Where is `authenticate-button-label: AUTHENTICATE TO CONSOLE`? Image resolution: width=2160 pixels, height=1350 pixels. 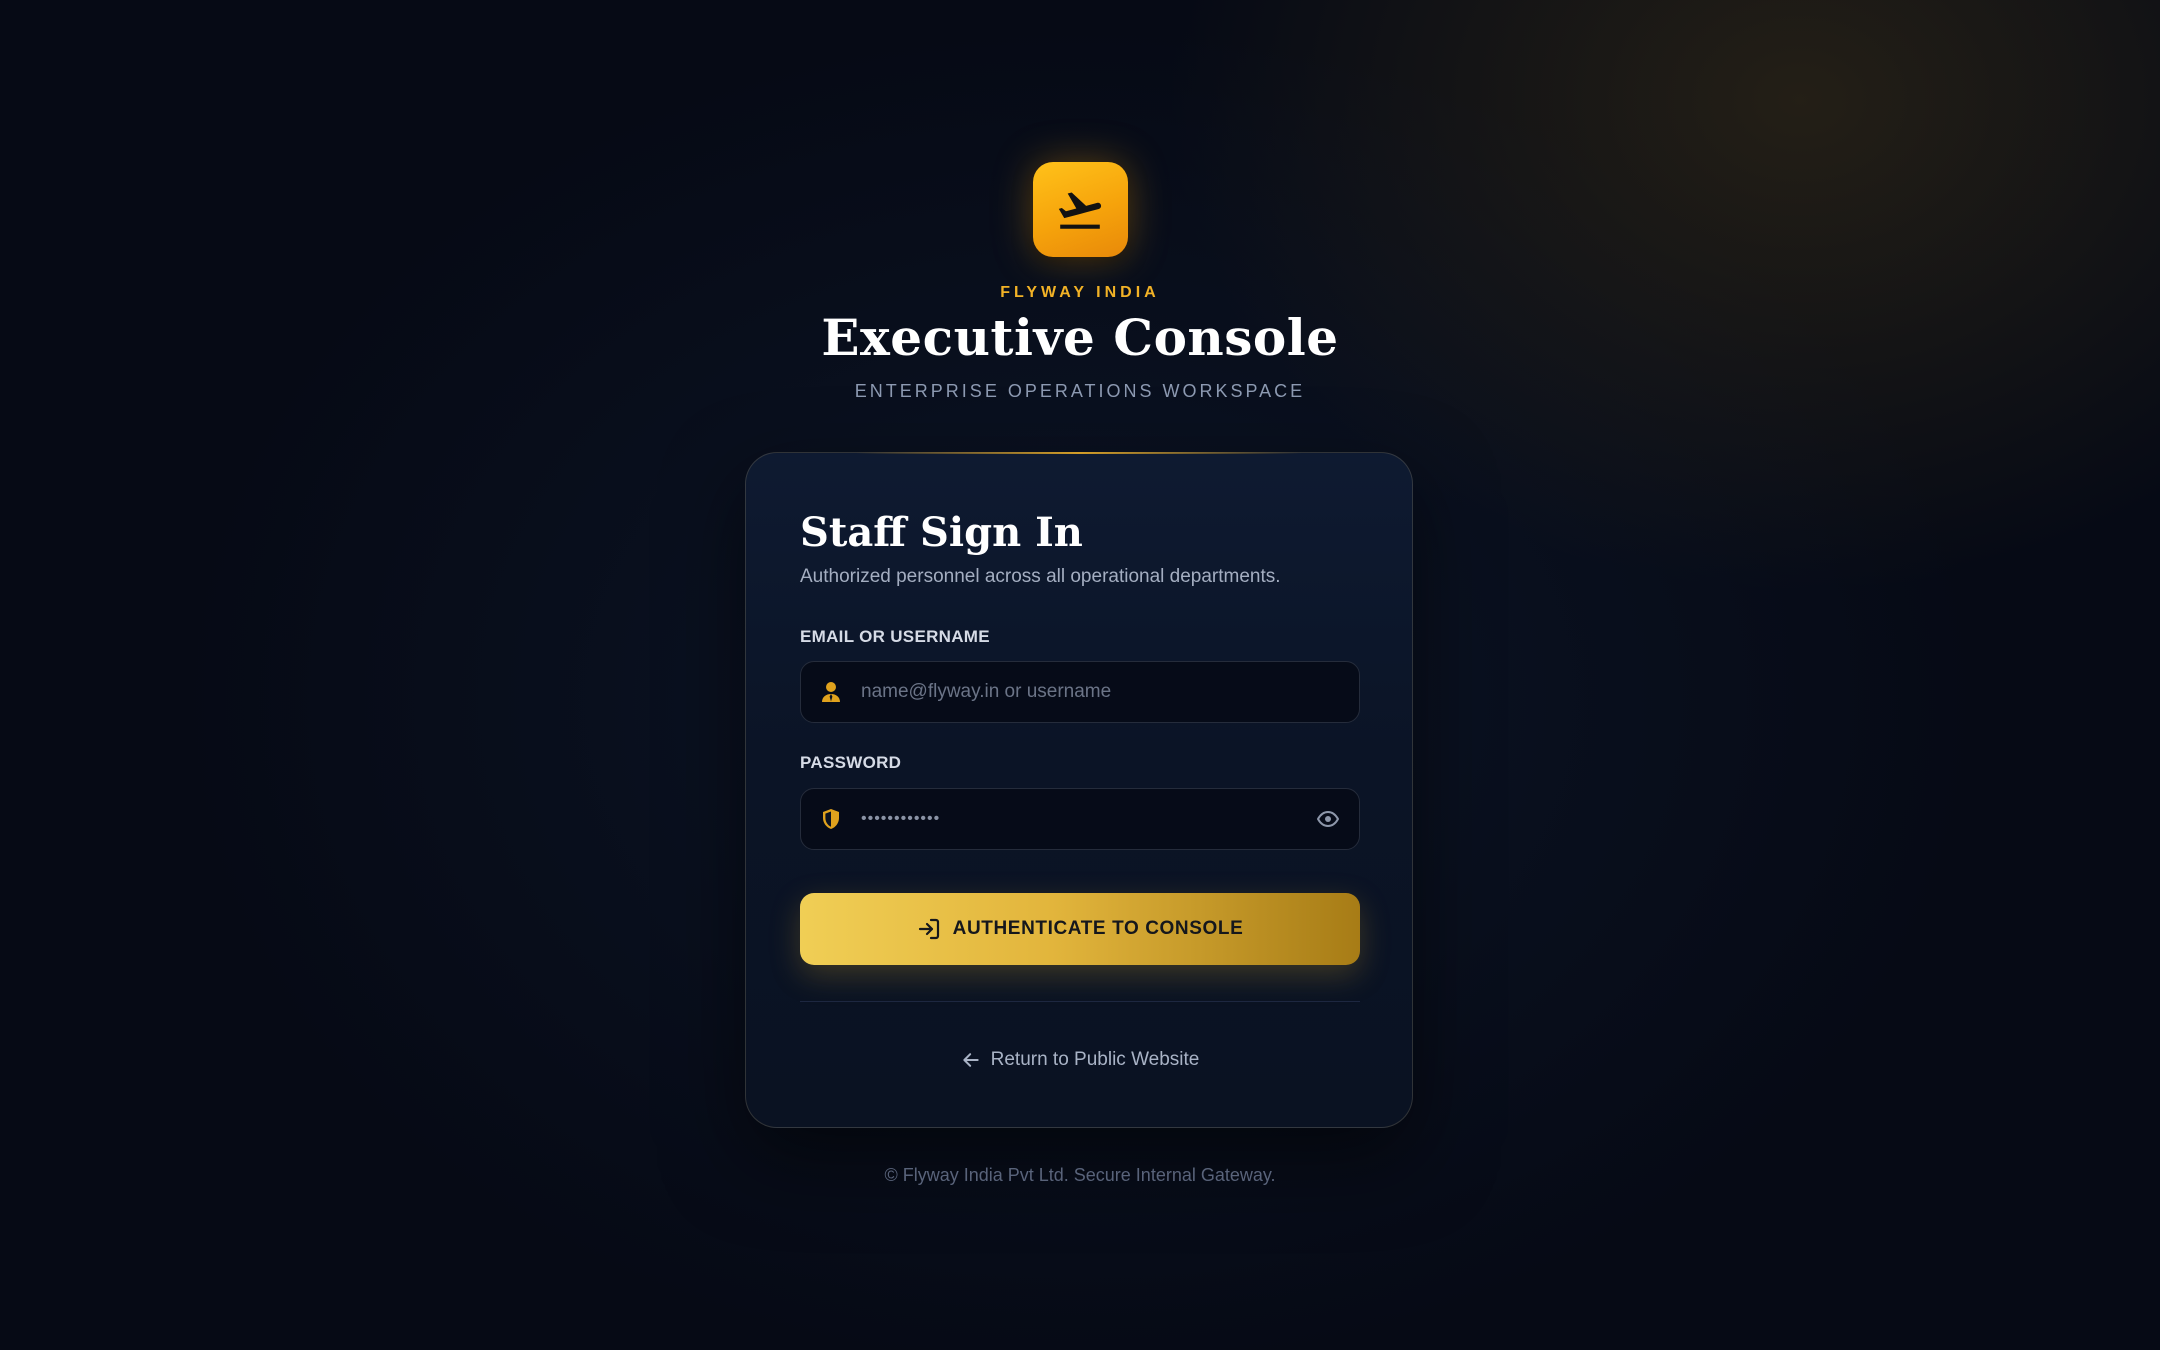 authenticate-button-label: AUTHENTICATE TO CONSOLE is located at coordinates (1098, 928).